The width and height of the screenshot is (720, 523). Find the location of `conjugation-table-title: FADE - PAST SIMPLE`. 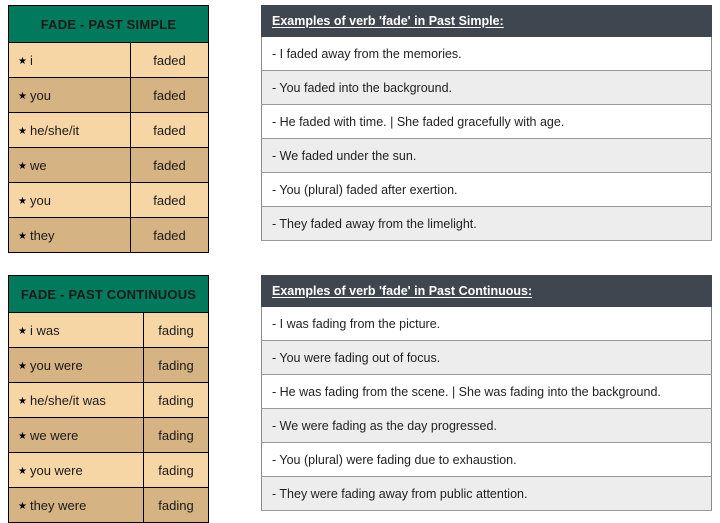

conjugation-table-title: FADE - PAST SIMPLE is located at coordinates (108, 24).